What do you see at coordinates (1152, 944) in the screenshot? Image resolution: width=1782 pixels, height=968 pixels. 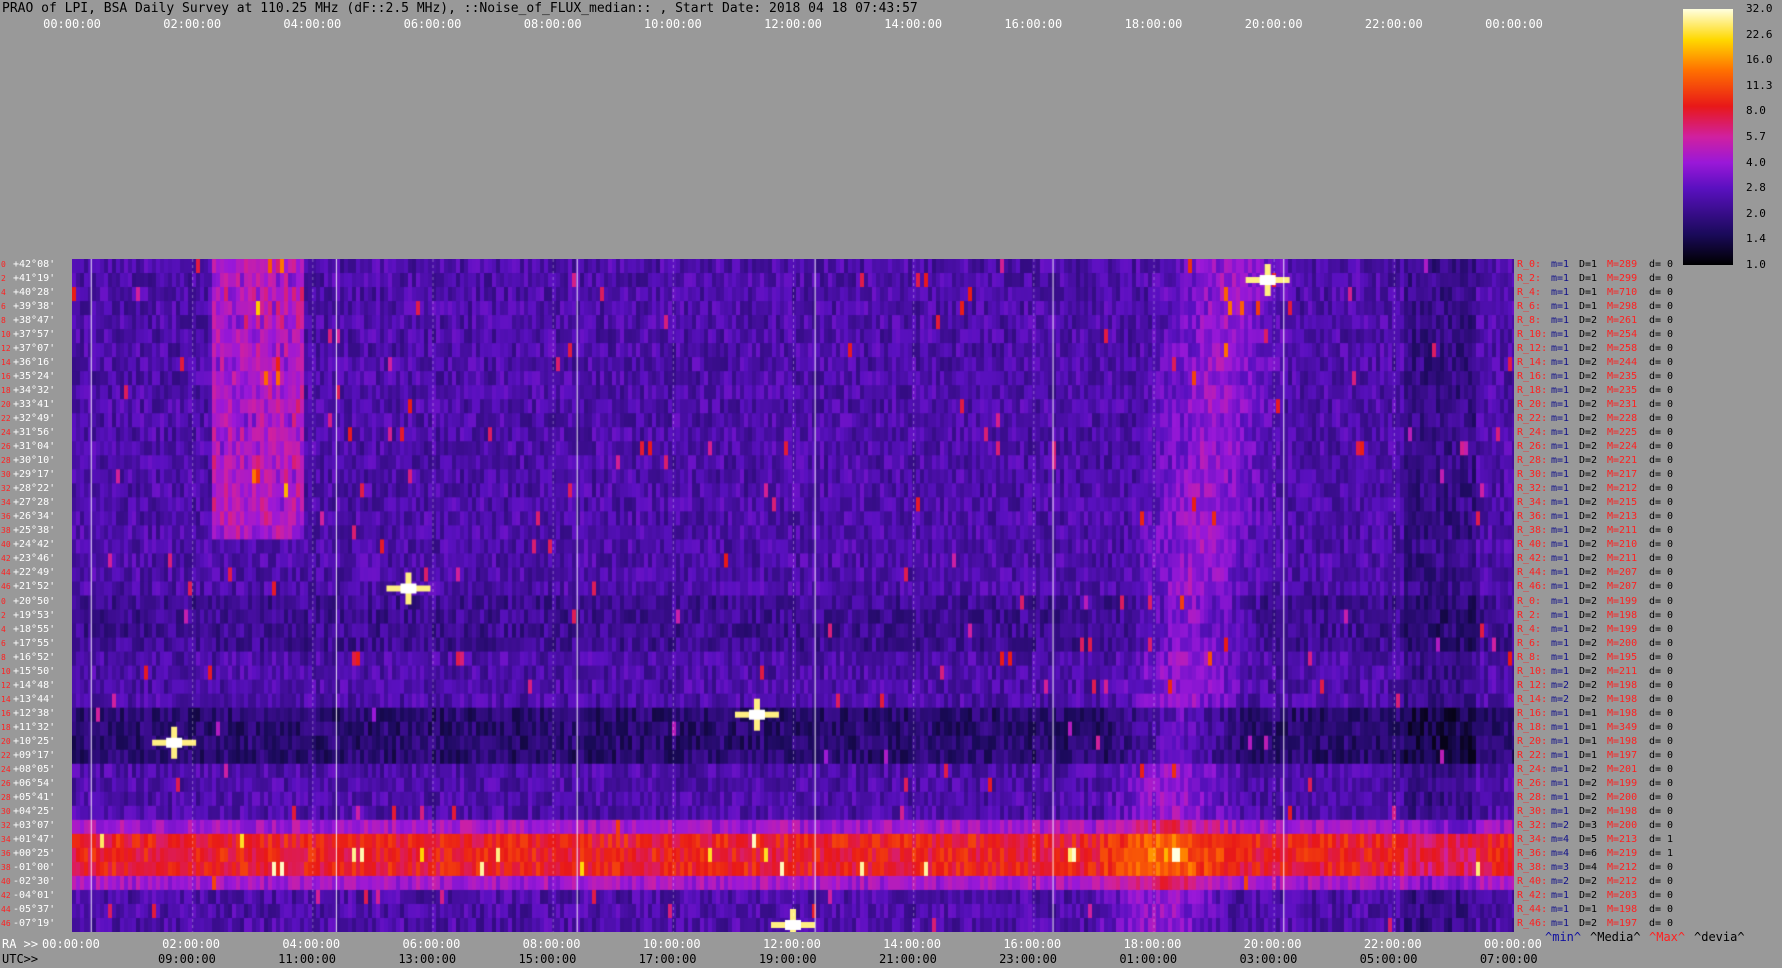 I see `ra-axis-tick: 18:00:00` at bounding box center [1152, 944].